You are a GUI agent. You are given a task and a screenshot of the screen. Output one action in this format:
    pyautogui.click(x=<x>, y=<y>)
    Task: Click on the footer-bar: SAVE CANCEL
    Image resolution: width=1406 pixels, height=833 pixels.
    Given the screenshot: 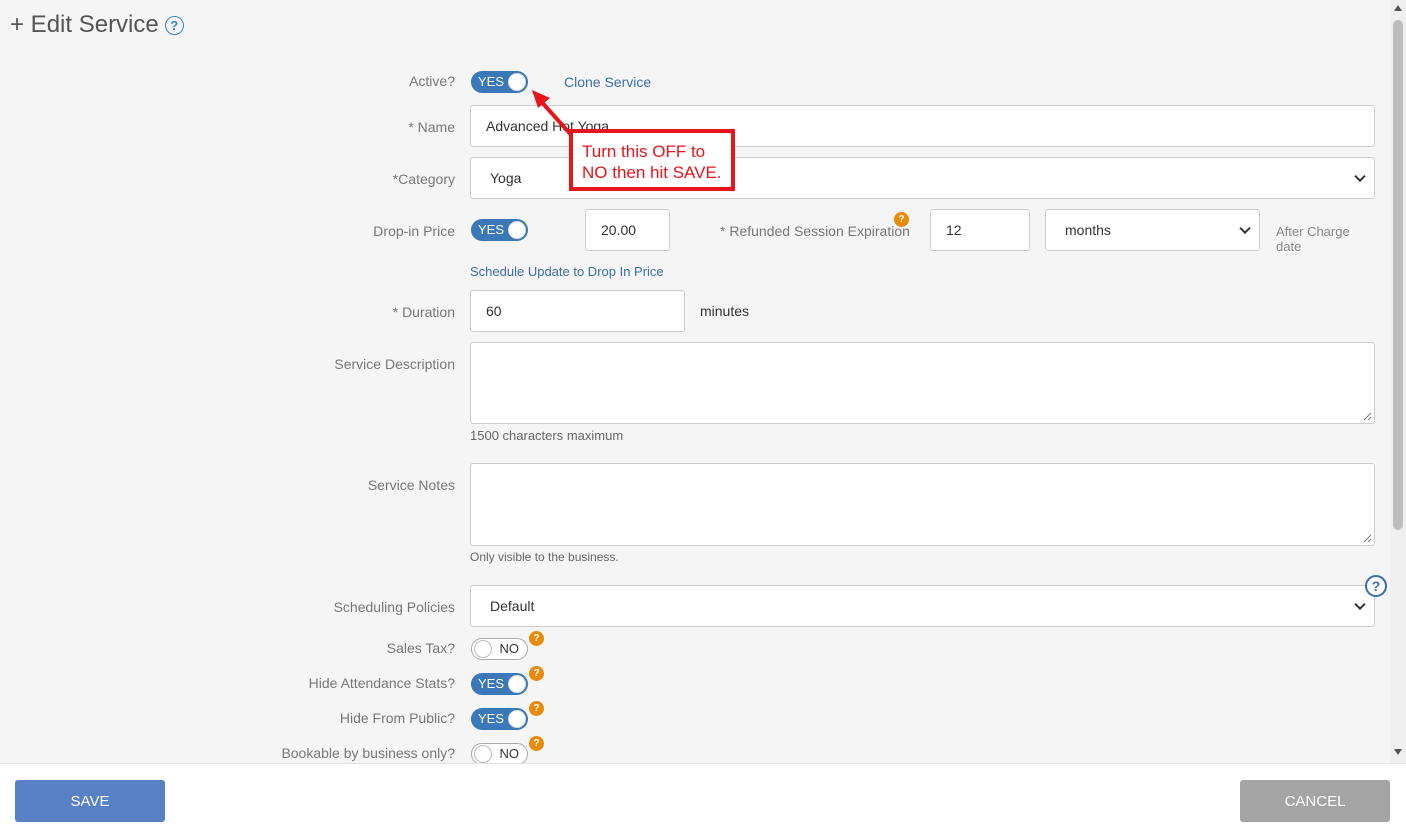 What is the action you would take?
    pyautogui.click(x=703, y=798)
    